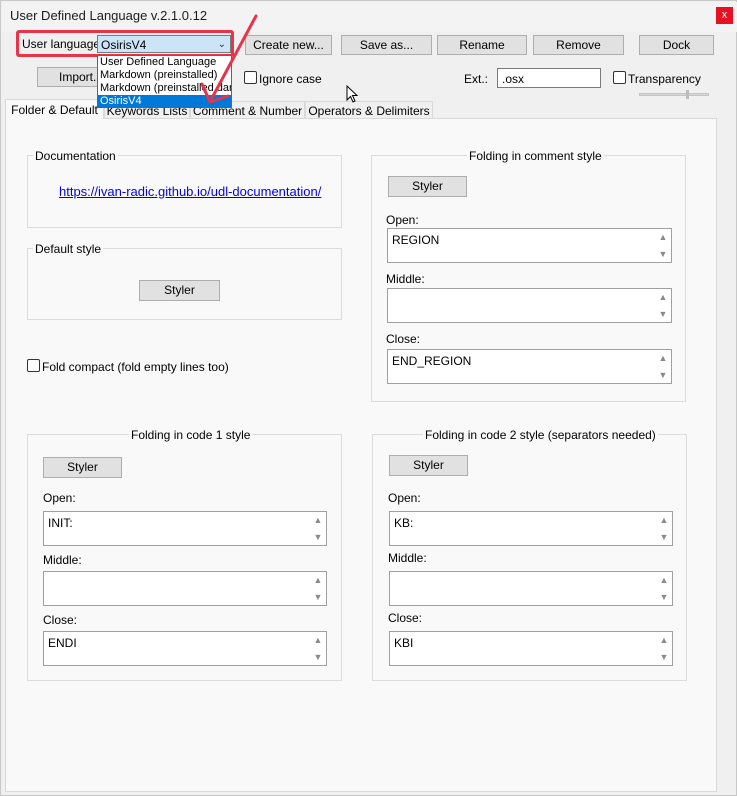 The image size is (737, 796). Describe the element at coordinates (407, 558) in the screenshot. I see `code2-middle-label: Middle:` at that location.